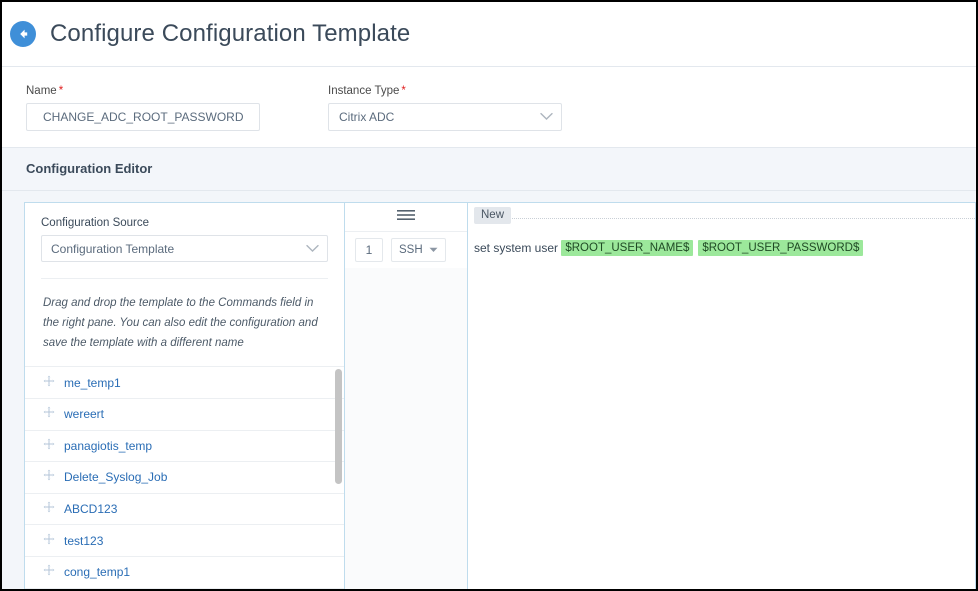  Describe the element at coordinates (143, 91) in the screenshot. I see `name-label: Name *` at that location.